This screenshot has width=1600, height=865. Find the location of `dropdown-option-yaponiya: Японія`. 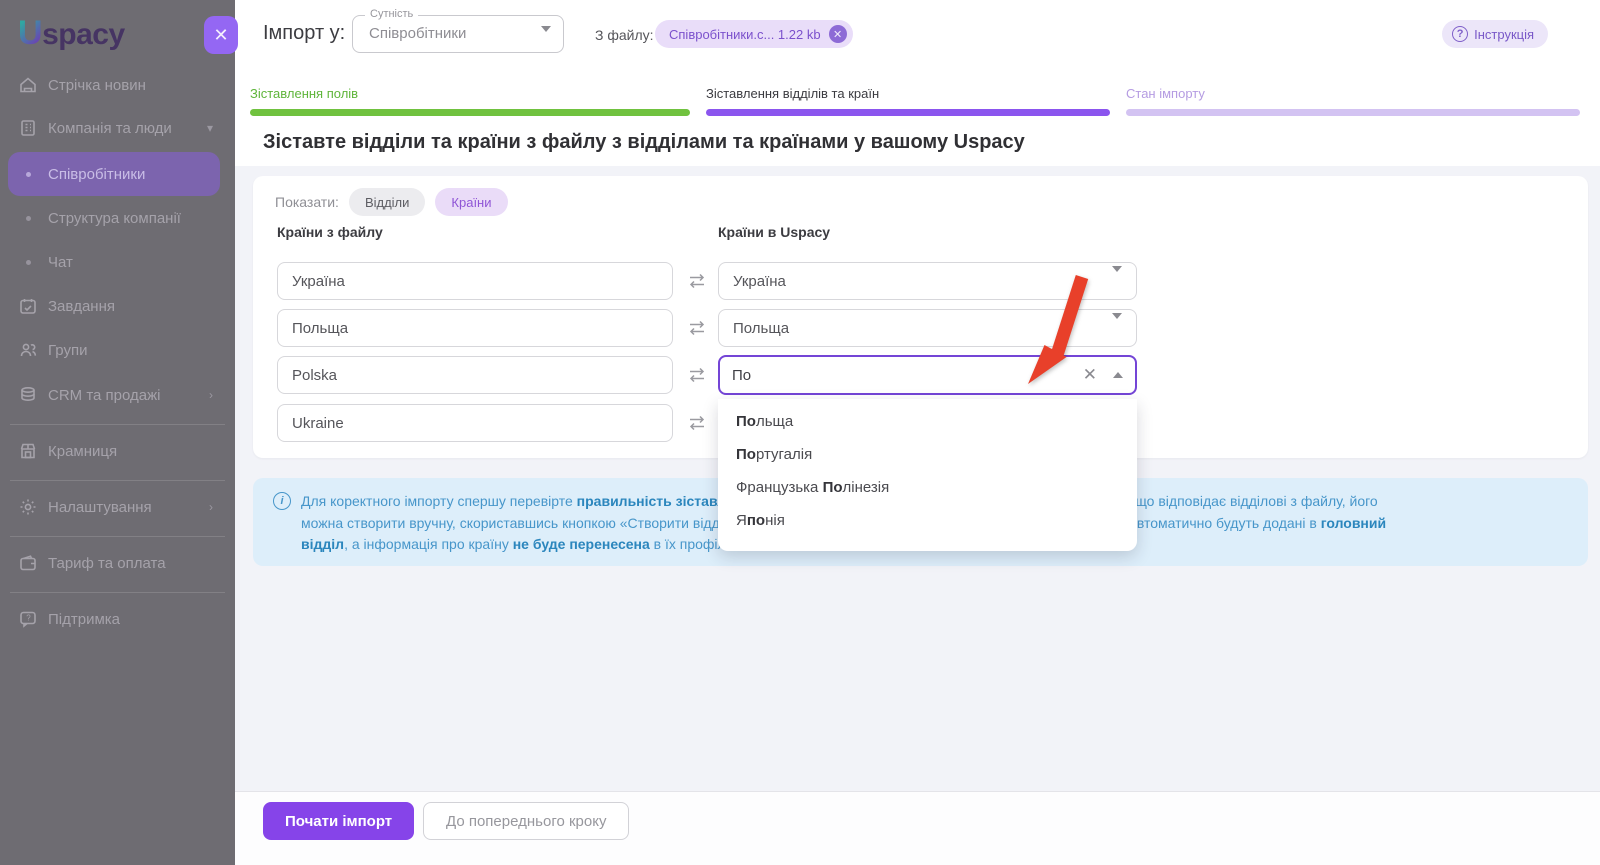

dropdown-option-yaponiya: Японія is located at coordinates (927, 520).